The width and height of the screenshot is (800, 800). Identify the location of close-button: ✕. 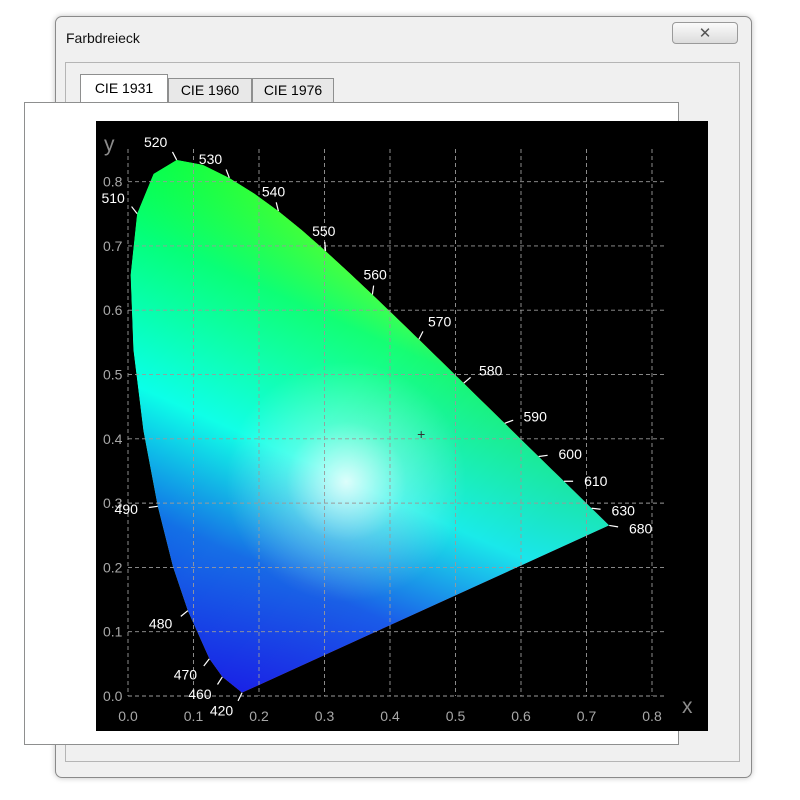
(705, 33).